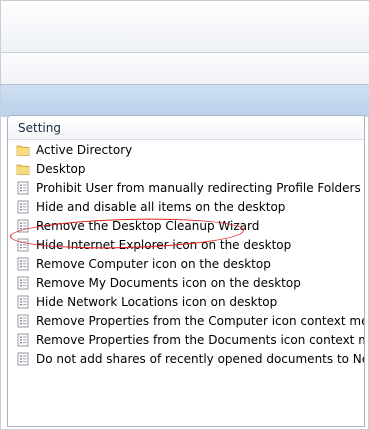 The width and height of the screenshot is (369, 430). I want to click on list-item-policy: Hide Network Locations icon on desktop, so click(186, 301).